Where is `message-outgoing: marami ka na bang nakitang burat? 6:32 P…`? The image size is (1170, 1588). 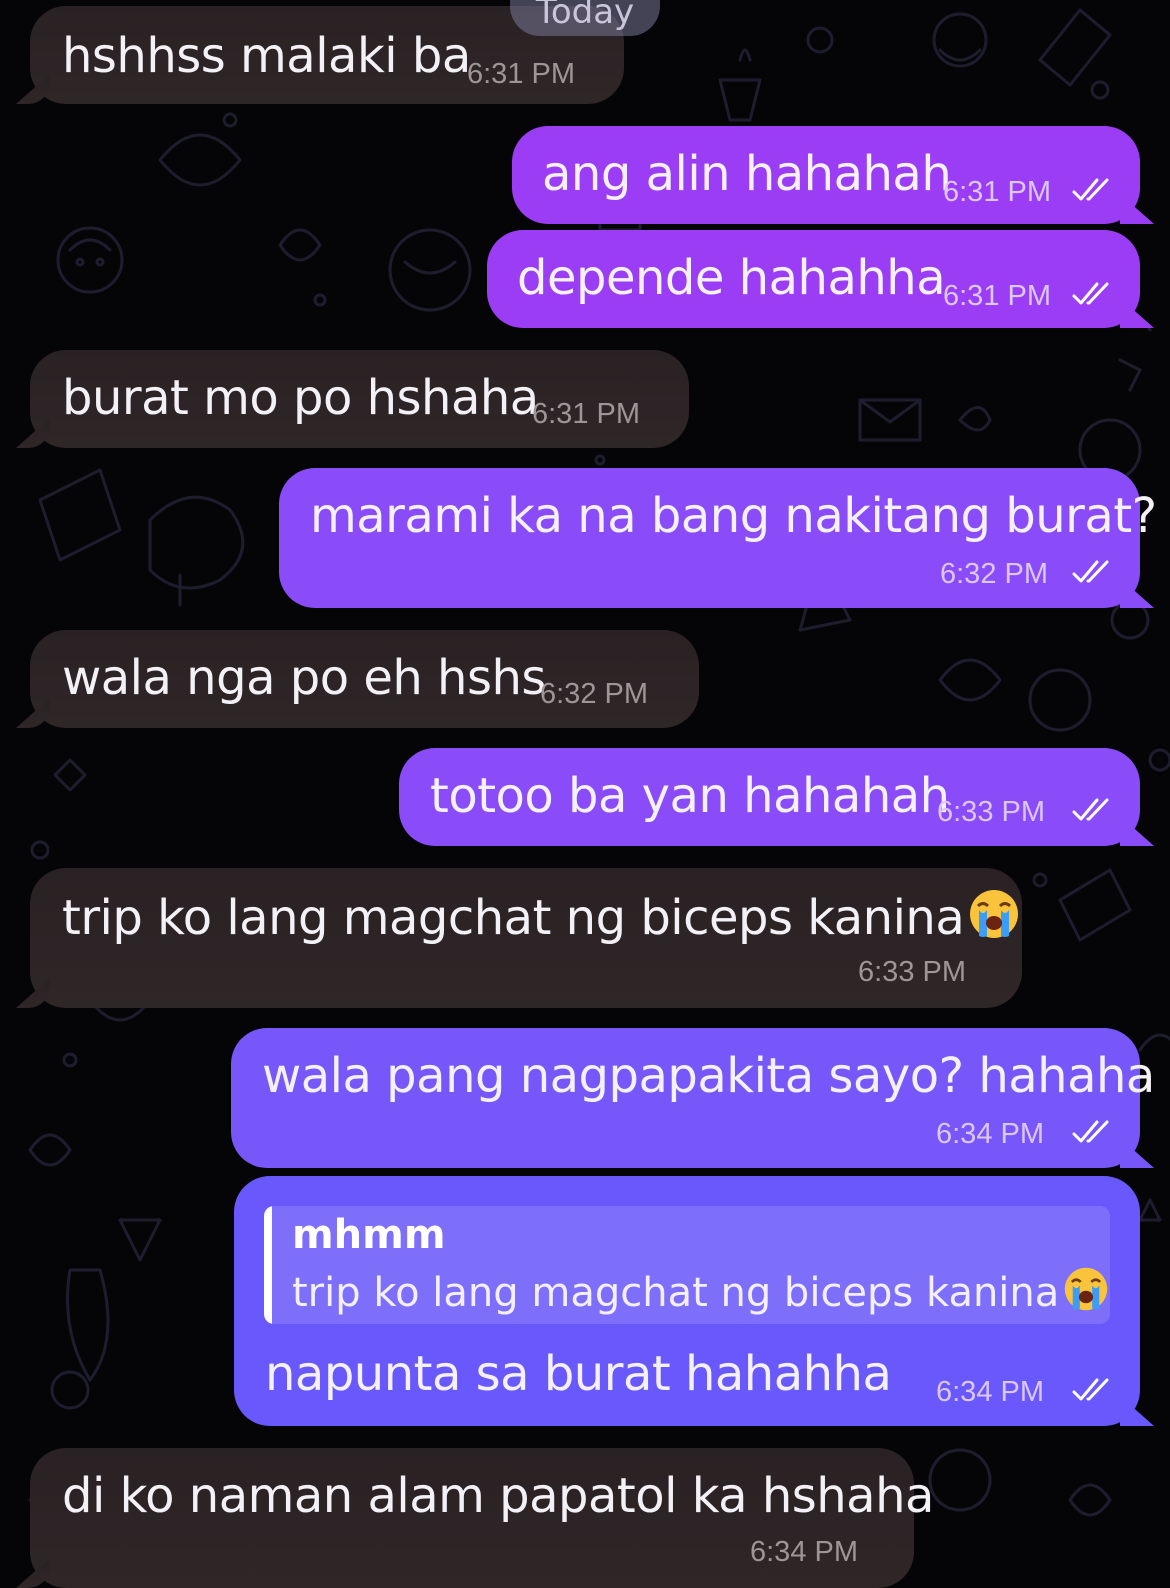
message-outgoing: marami ka na bang nakitang burat? 6:32 P… is located at coordinates (718, 538).